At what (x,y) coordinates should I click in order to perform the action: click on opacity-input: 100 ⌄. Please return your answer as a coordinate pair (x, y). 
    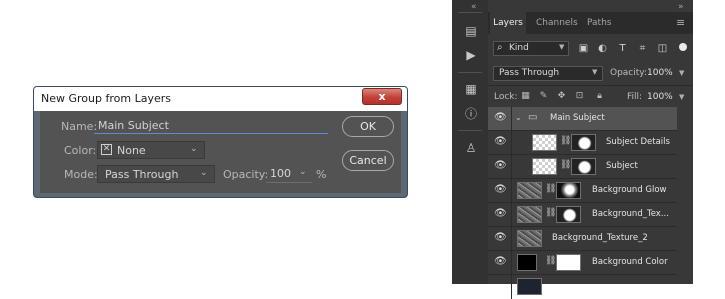
    Looking at the image, I should click on (289, 174).